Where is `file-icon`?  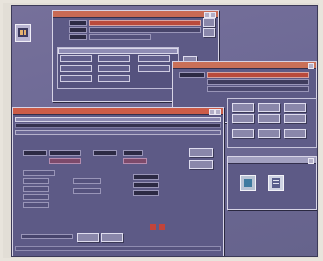
file-icon is located at coordinates (248, 183).